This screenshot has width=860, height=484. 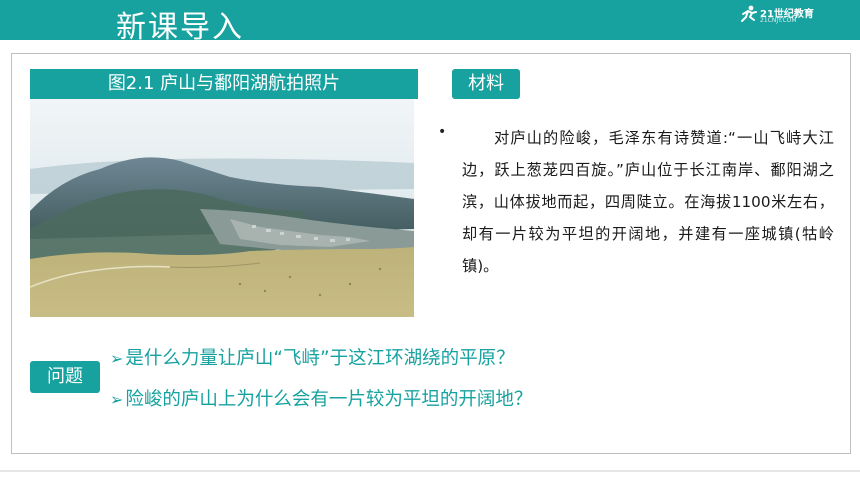 What do you see at coordinates (778, 20) in the screenshot?
I see `logo-subtext: 21CNJY.COM` at bounding box center [778, 20].